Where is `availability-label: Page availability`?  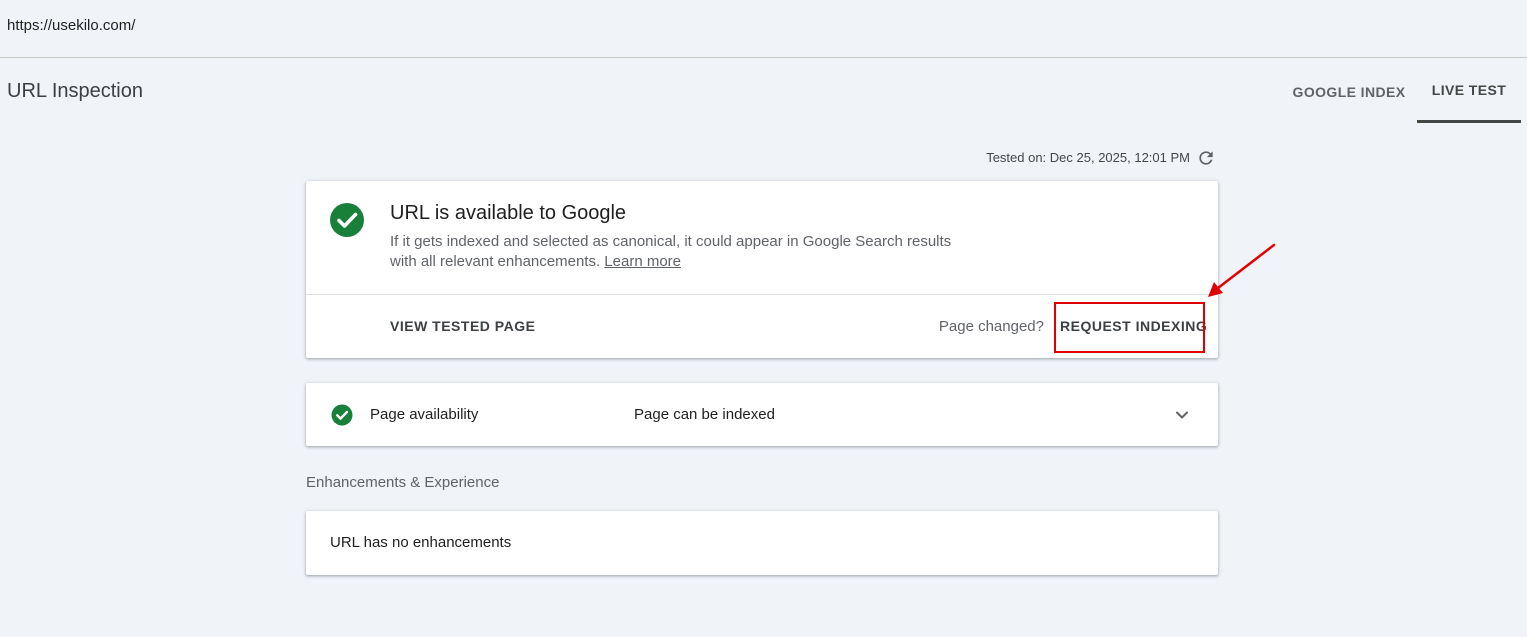
availability-label: Page availability is located at coordinates (424, 414).